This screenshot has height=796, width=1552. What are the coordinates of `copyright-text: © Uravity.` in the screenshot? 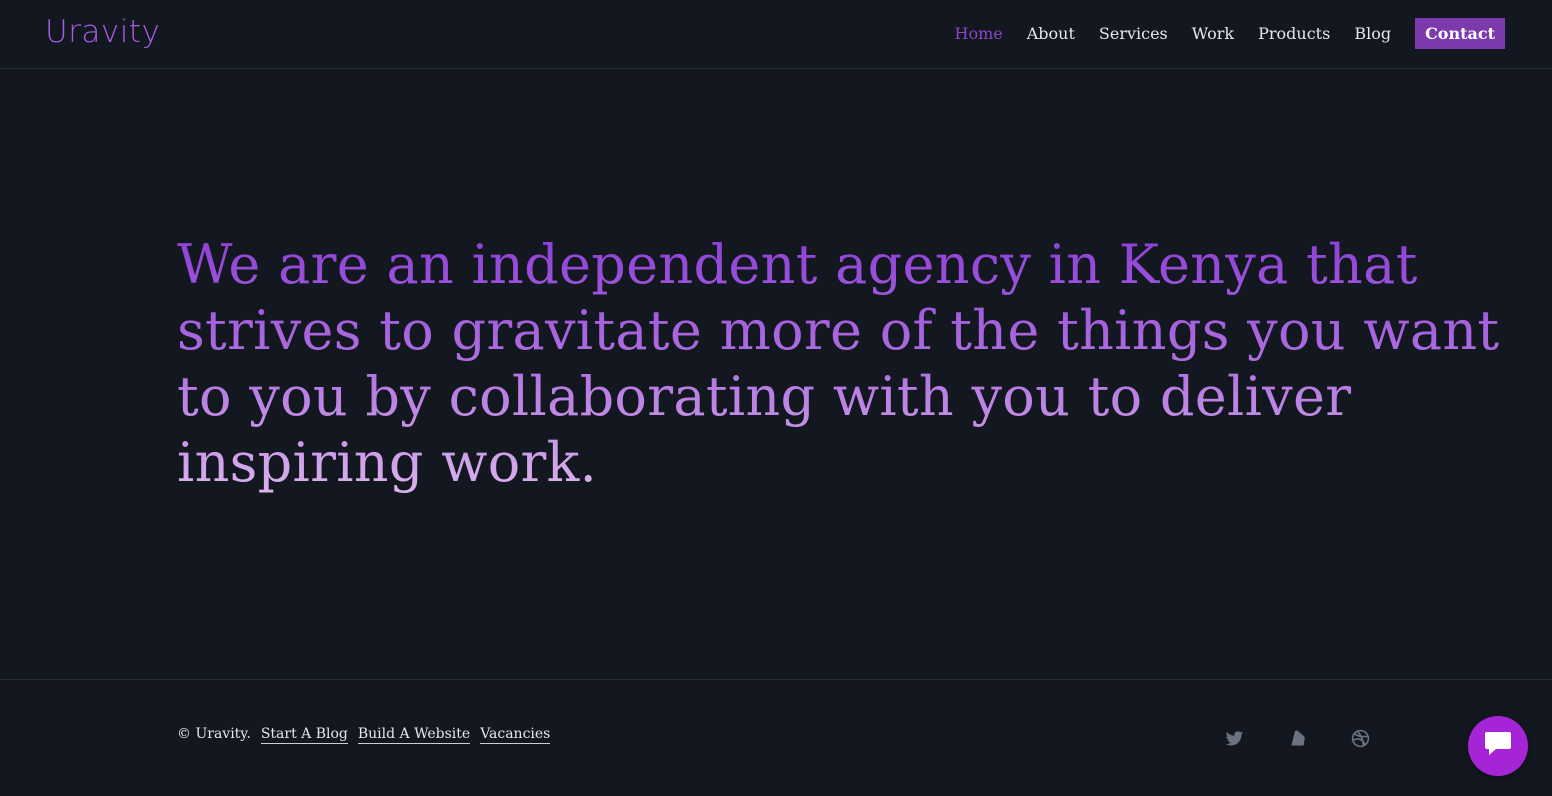 It's located at (214, 734).